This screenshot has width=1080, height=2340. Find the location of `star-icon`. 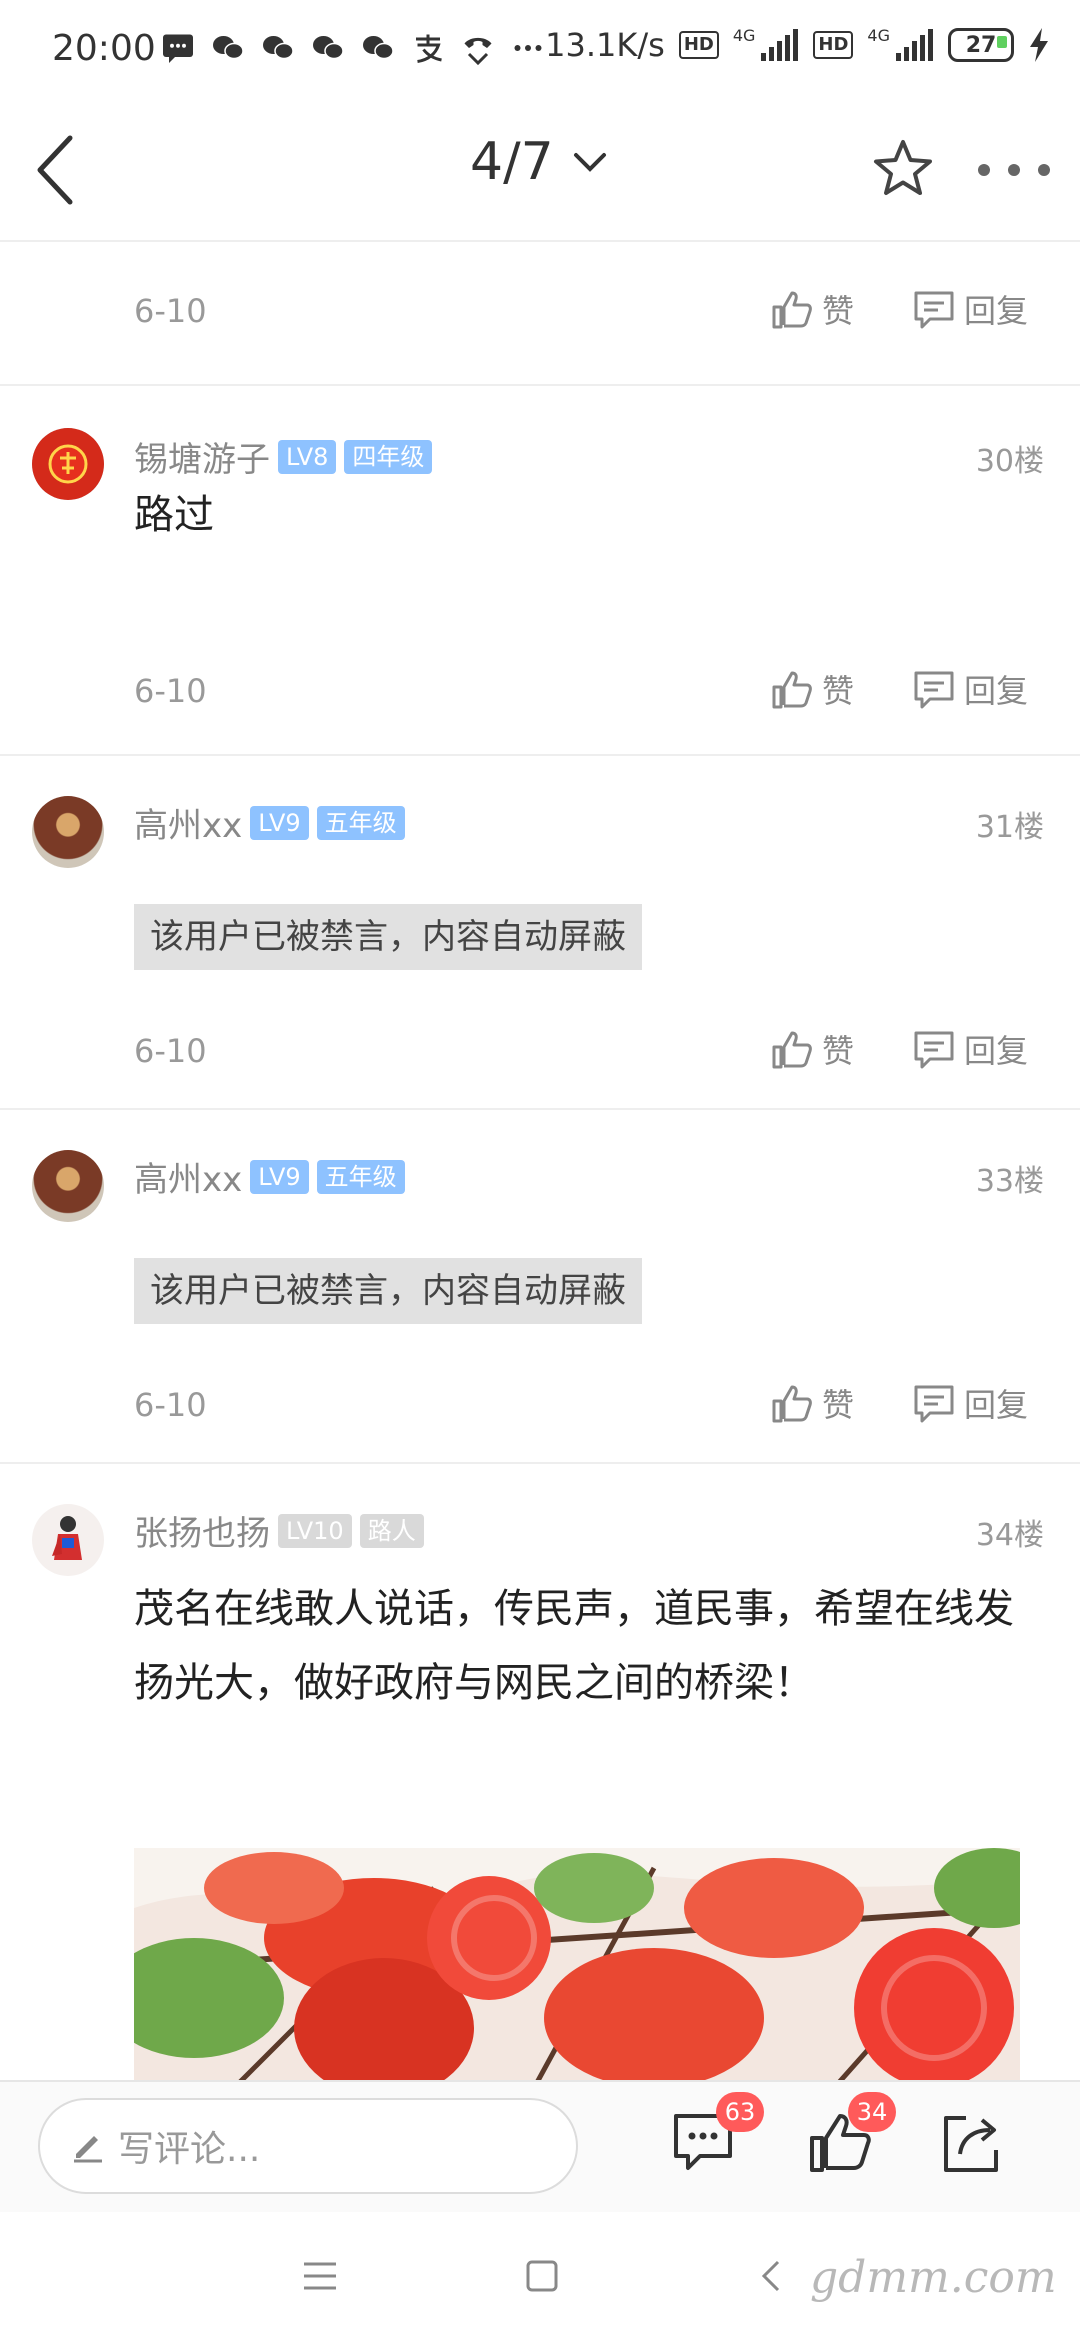

star-icon is located at coordinates (903, 169).